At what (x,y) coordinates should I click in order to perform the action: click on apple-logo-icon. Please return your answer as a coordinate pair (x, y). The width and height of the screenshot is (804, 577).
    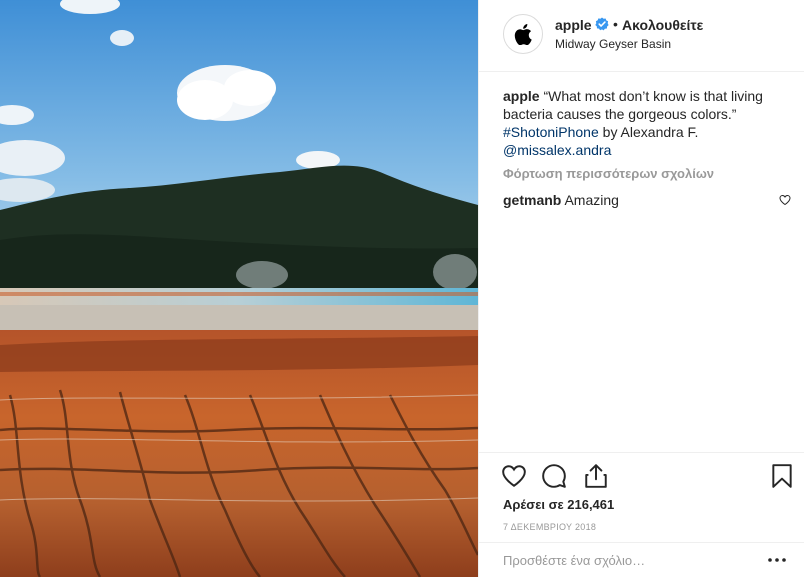
    Looking at the image, I should click on (523, 34).